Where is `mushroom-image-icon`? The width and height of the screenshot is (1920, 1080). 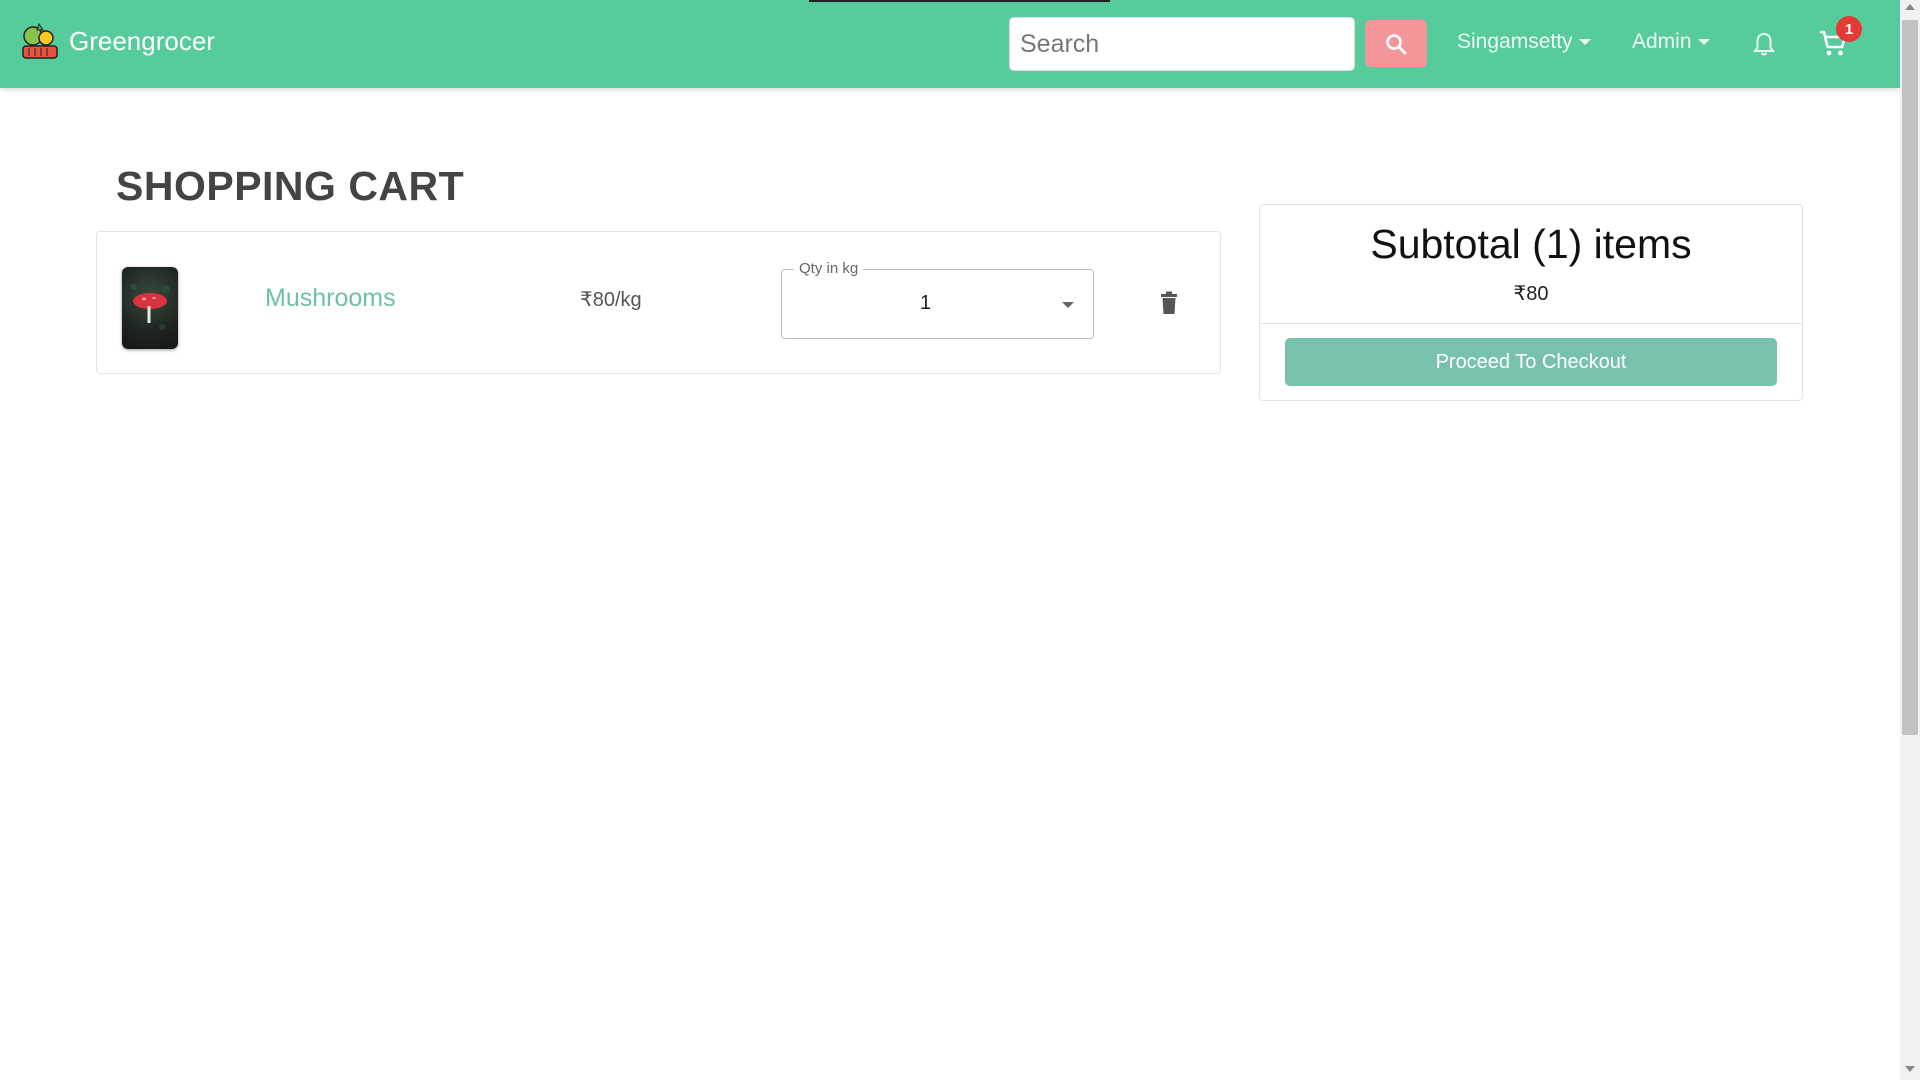
mushroom-image-icon is located at coordinates (150, 307).